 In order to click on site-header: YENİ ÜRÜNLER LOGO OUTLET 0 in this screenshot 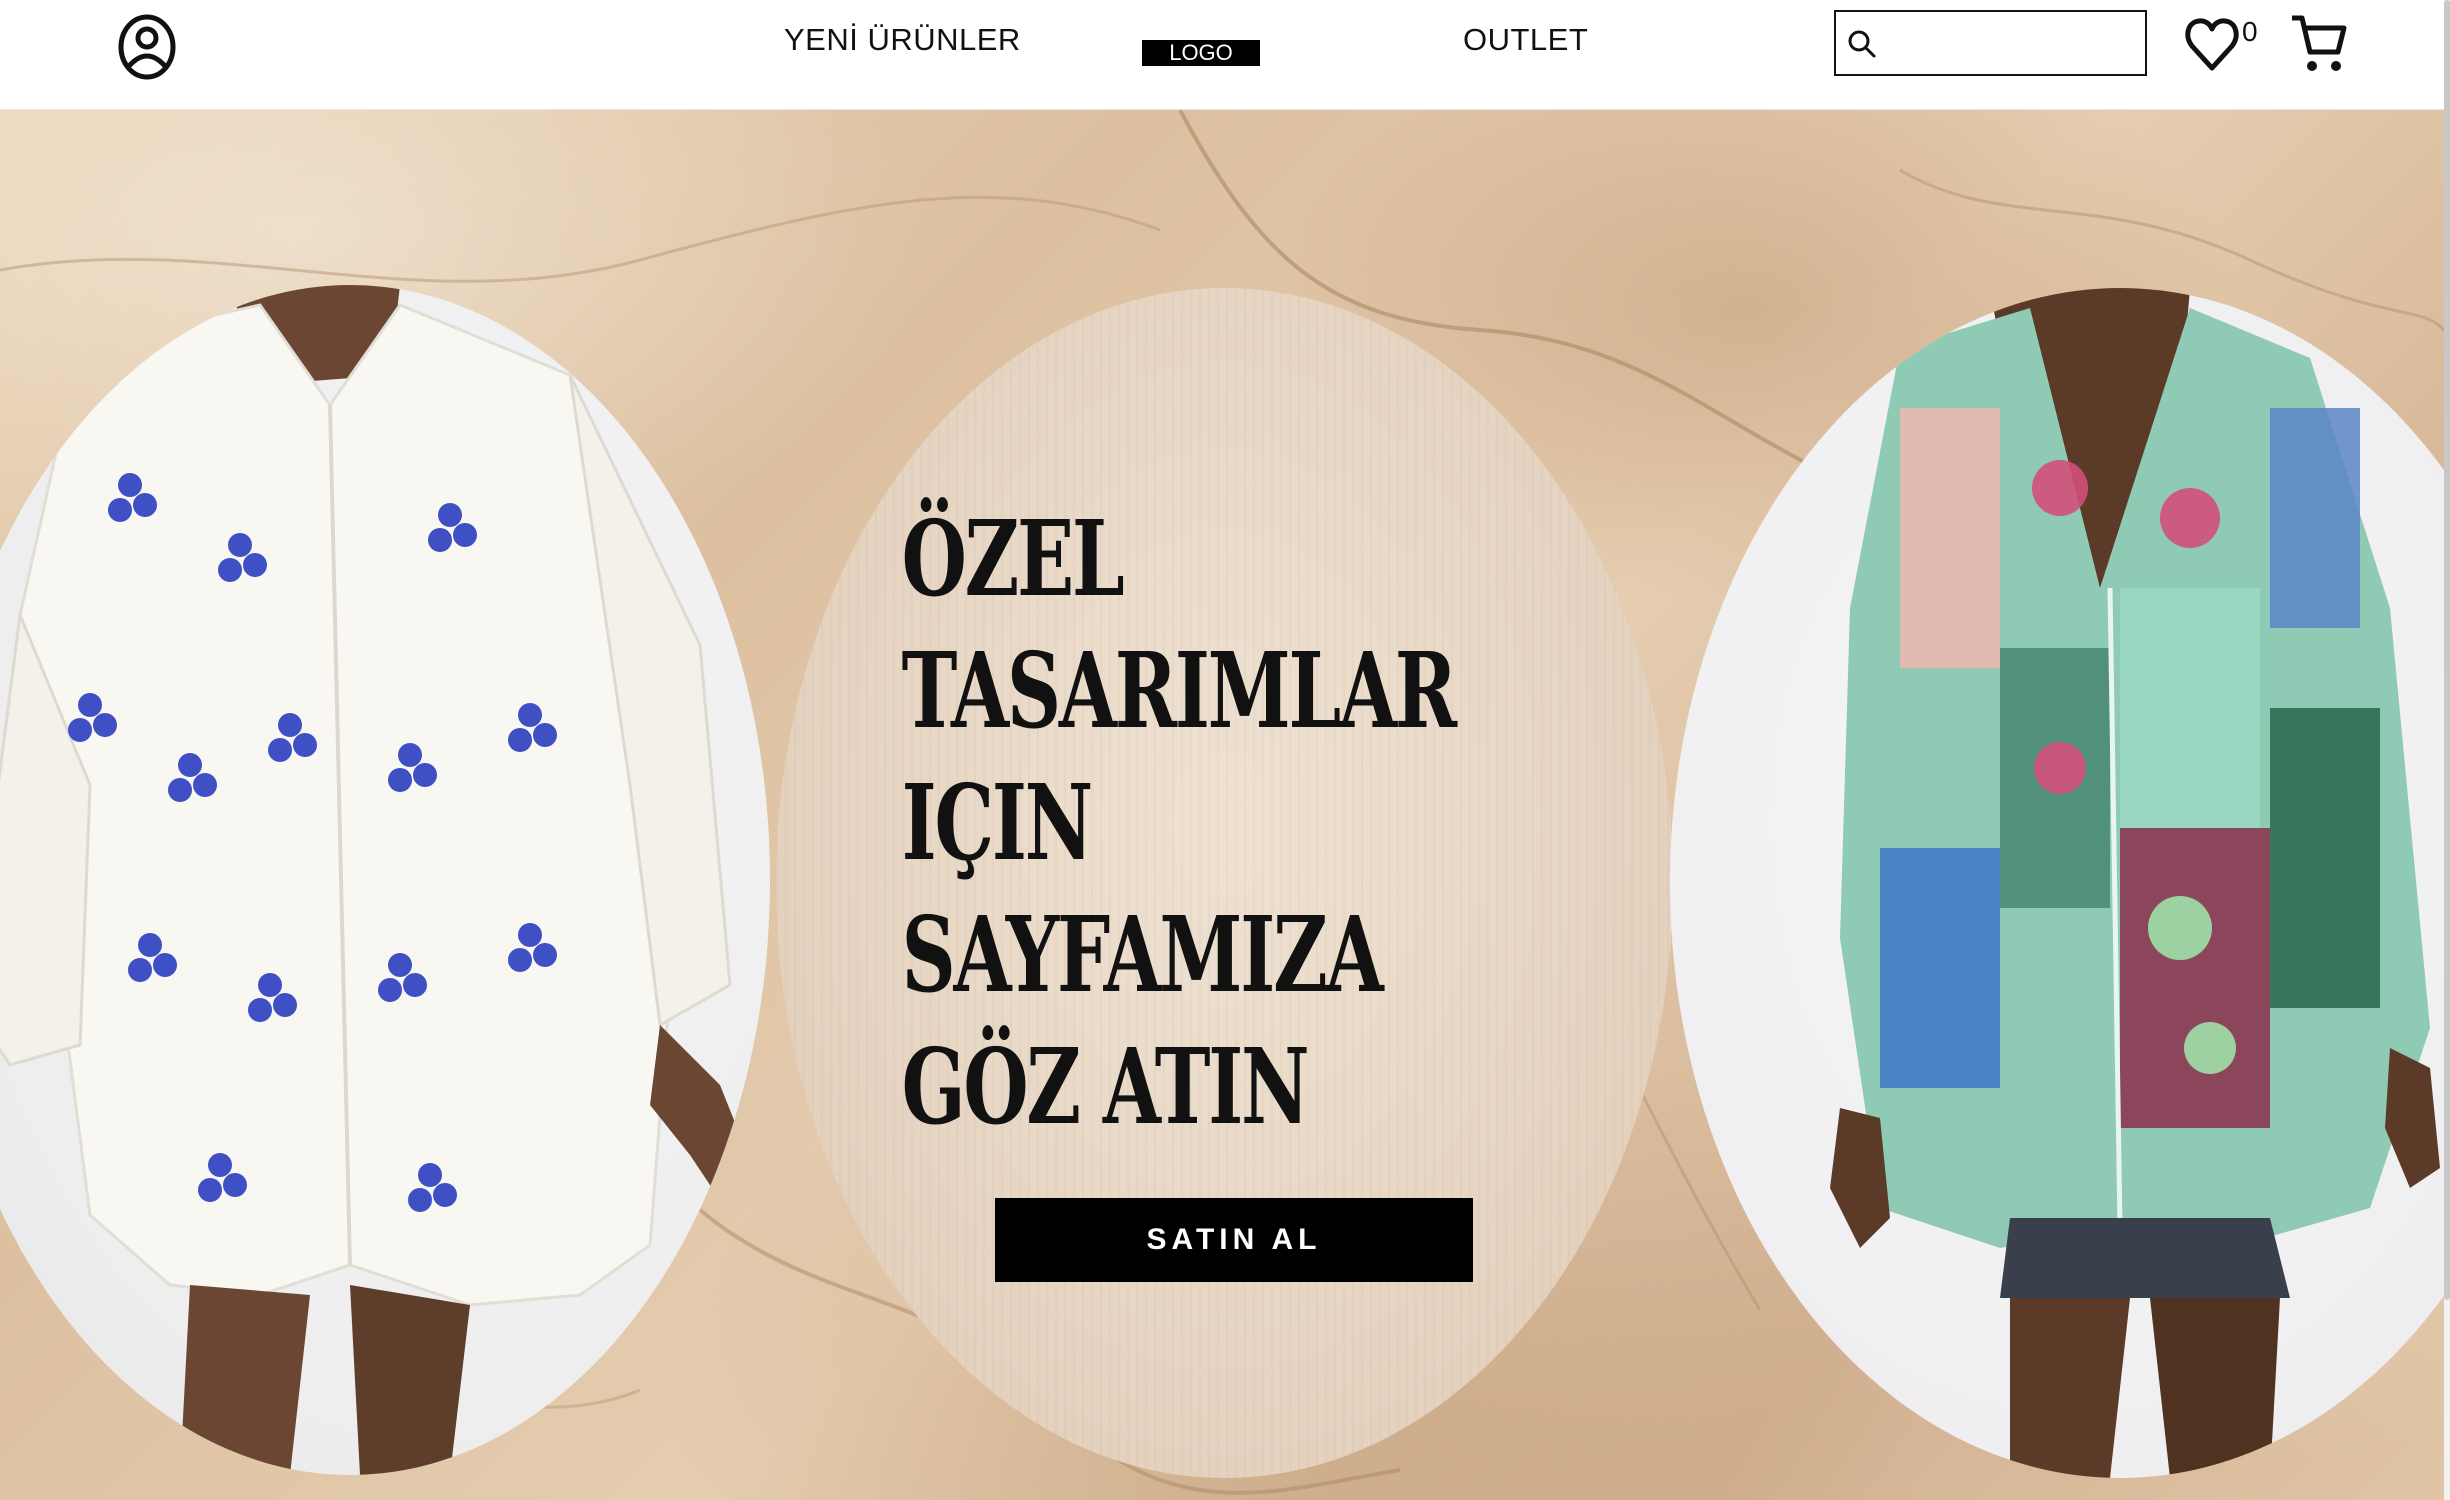, I will do `click(1225, 55)`.